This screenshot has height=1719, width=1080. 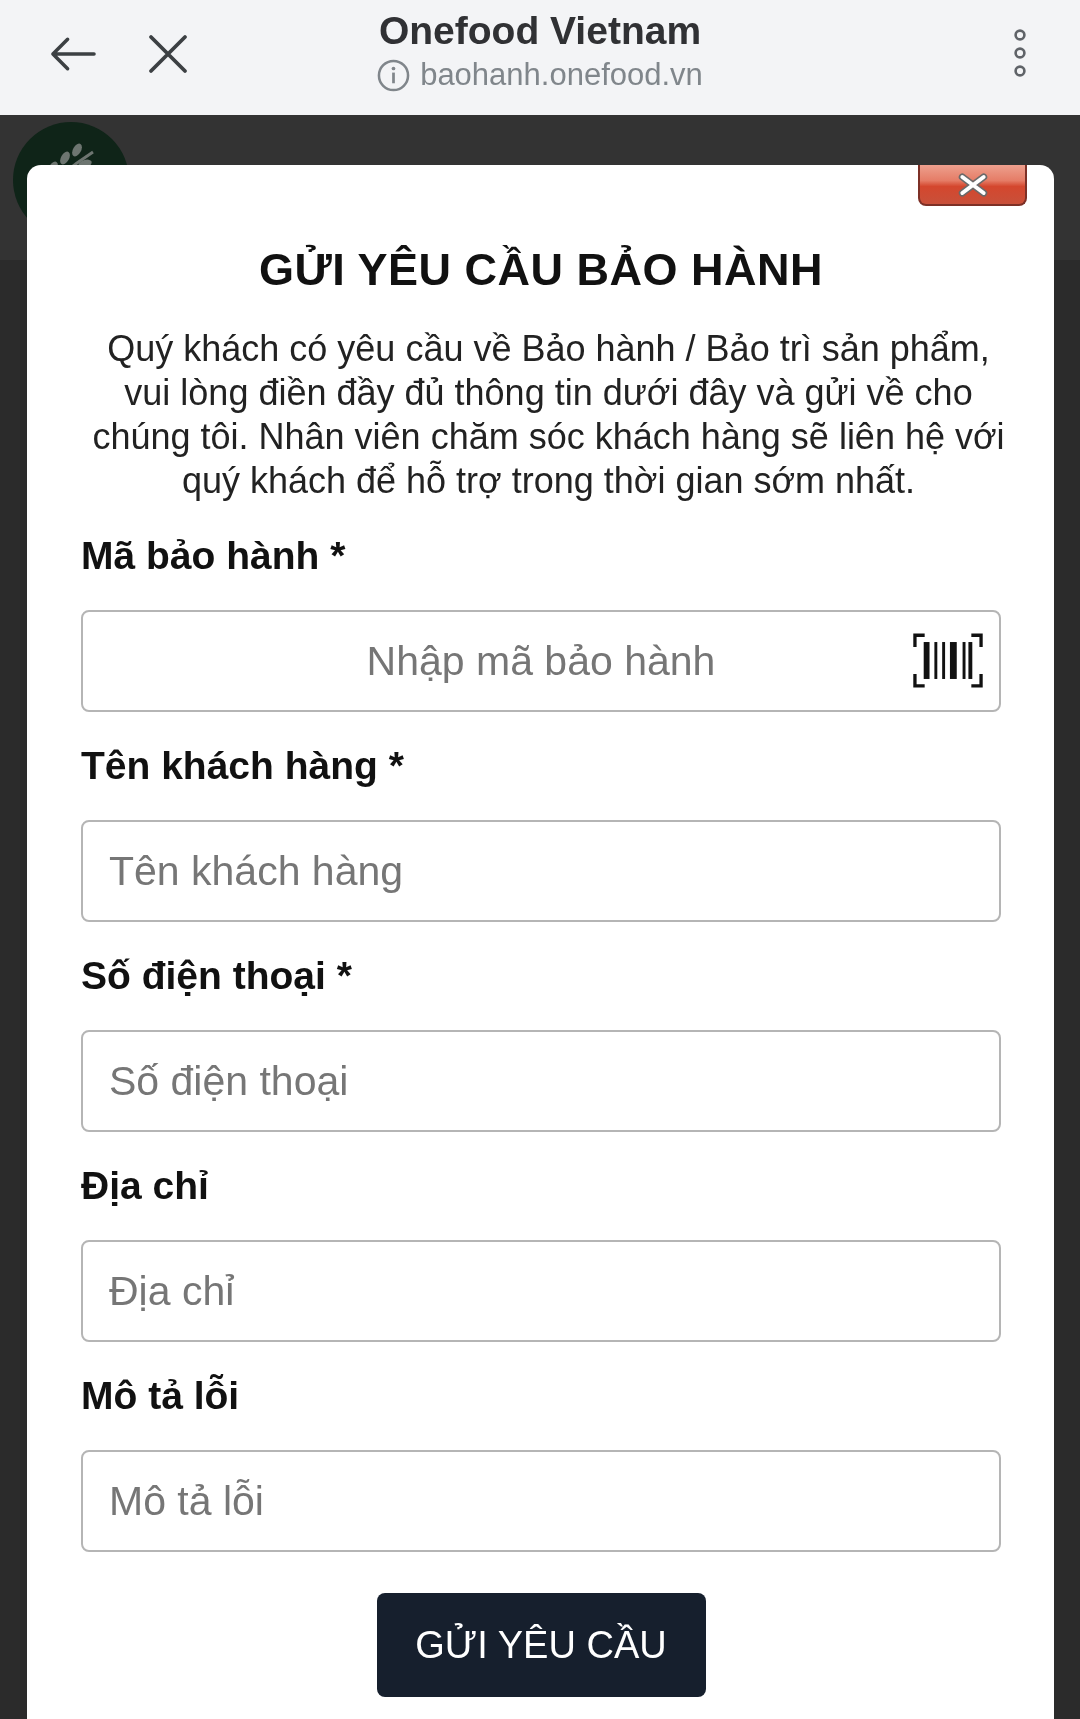 What do you see at coordinates (1020, 53) in the screenshot?
I see `more-options-icon` at bounding box center [1020, 53].